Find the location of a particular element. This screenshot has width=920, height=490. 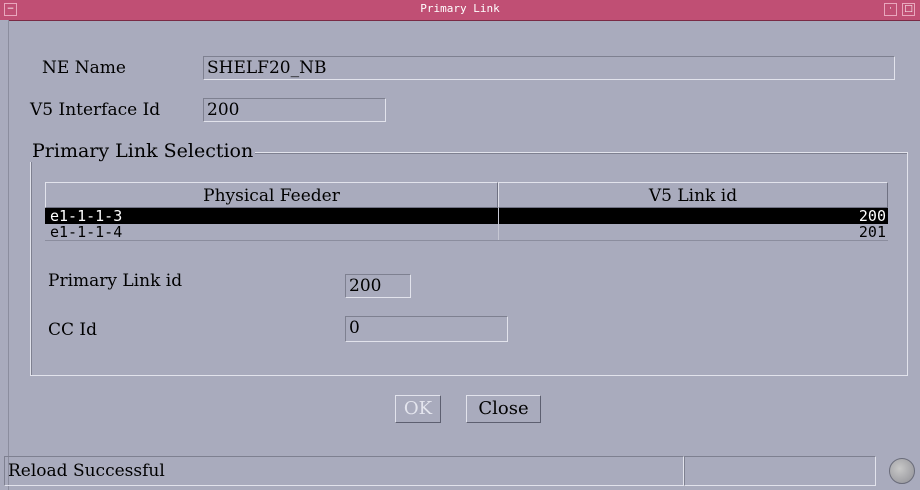

ne-name-label: NE Name is located at coordinates (84, 68).